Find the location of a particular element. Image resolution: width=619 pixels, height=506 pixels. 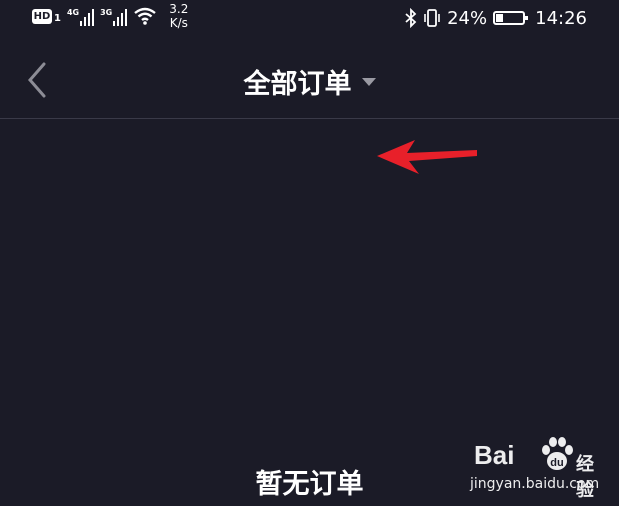

caret-down-icon is located at coordinates (368, 81).